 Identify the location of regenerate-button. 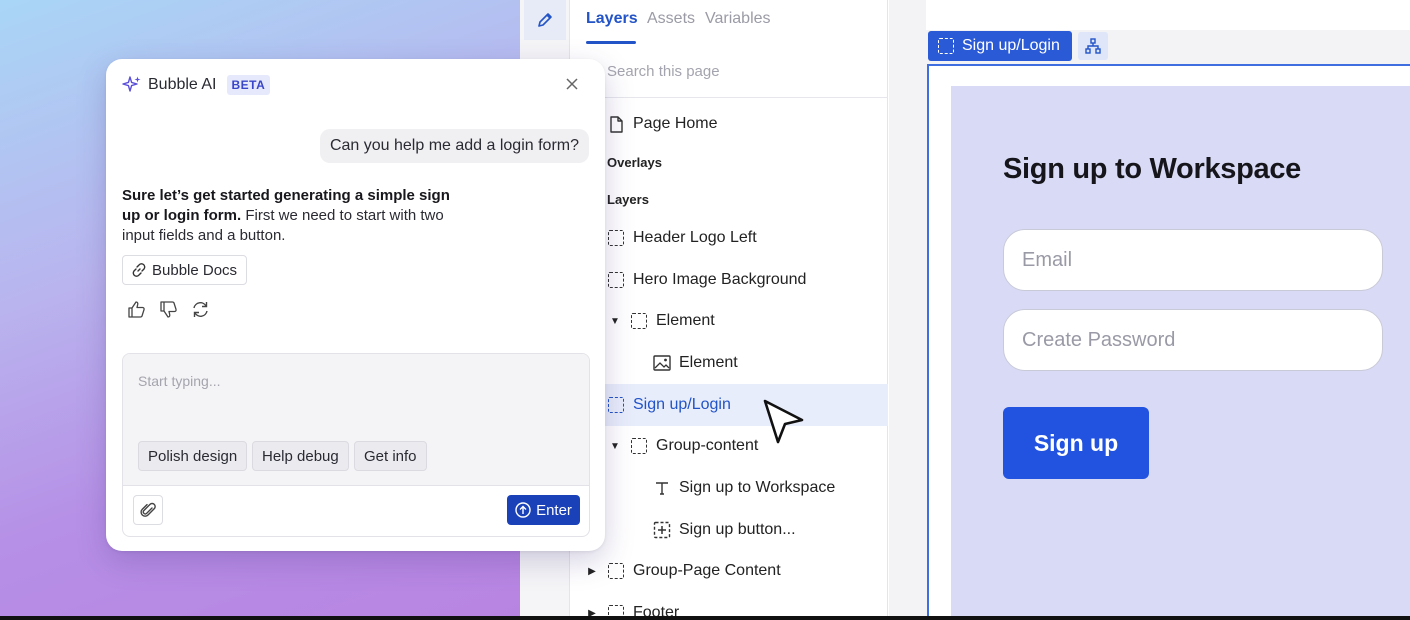
(200, 309).